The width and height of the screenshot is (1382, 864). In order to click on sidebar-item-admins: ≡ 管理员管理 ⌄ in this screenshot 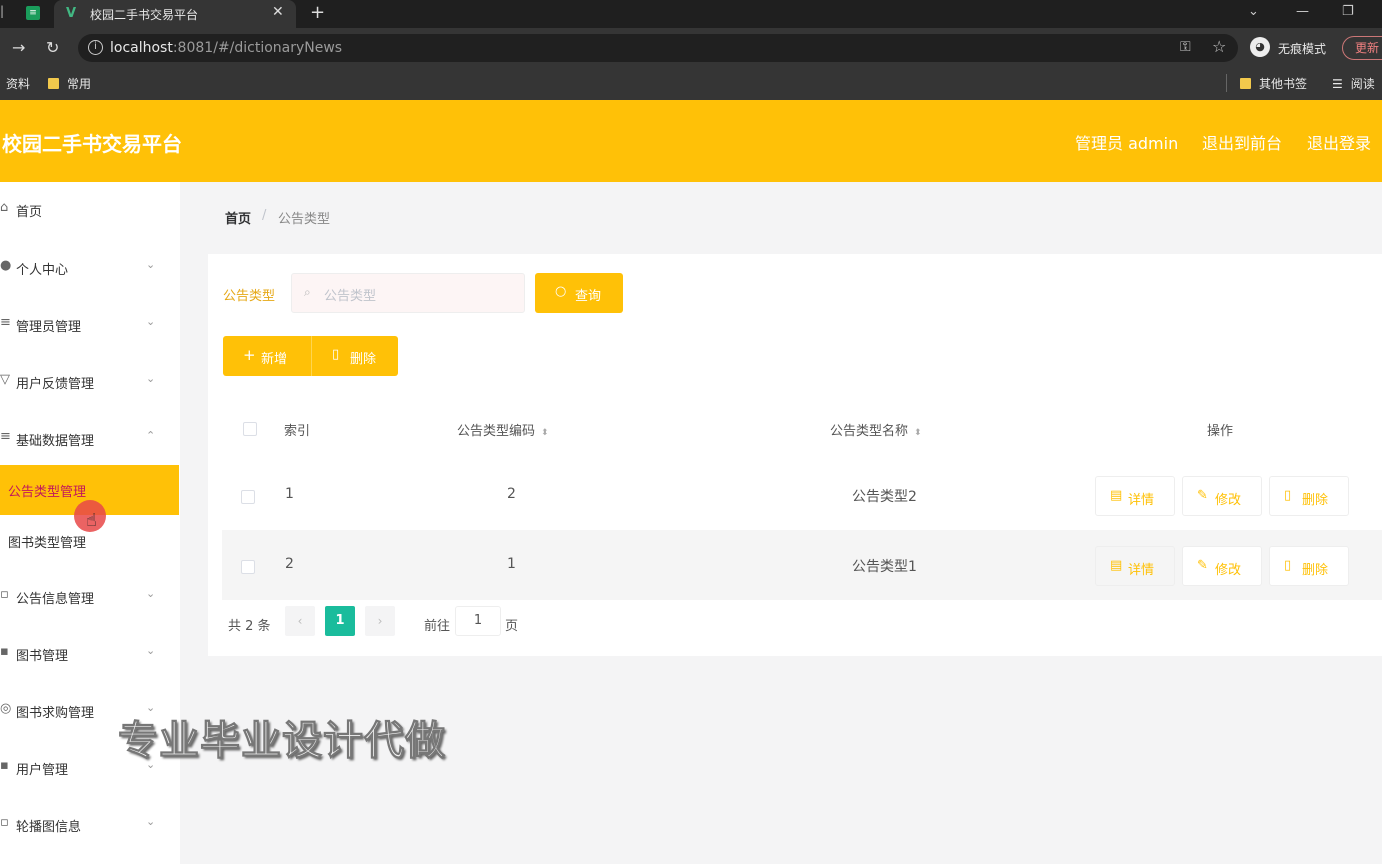, I will do `click(90, 325)`.